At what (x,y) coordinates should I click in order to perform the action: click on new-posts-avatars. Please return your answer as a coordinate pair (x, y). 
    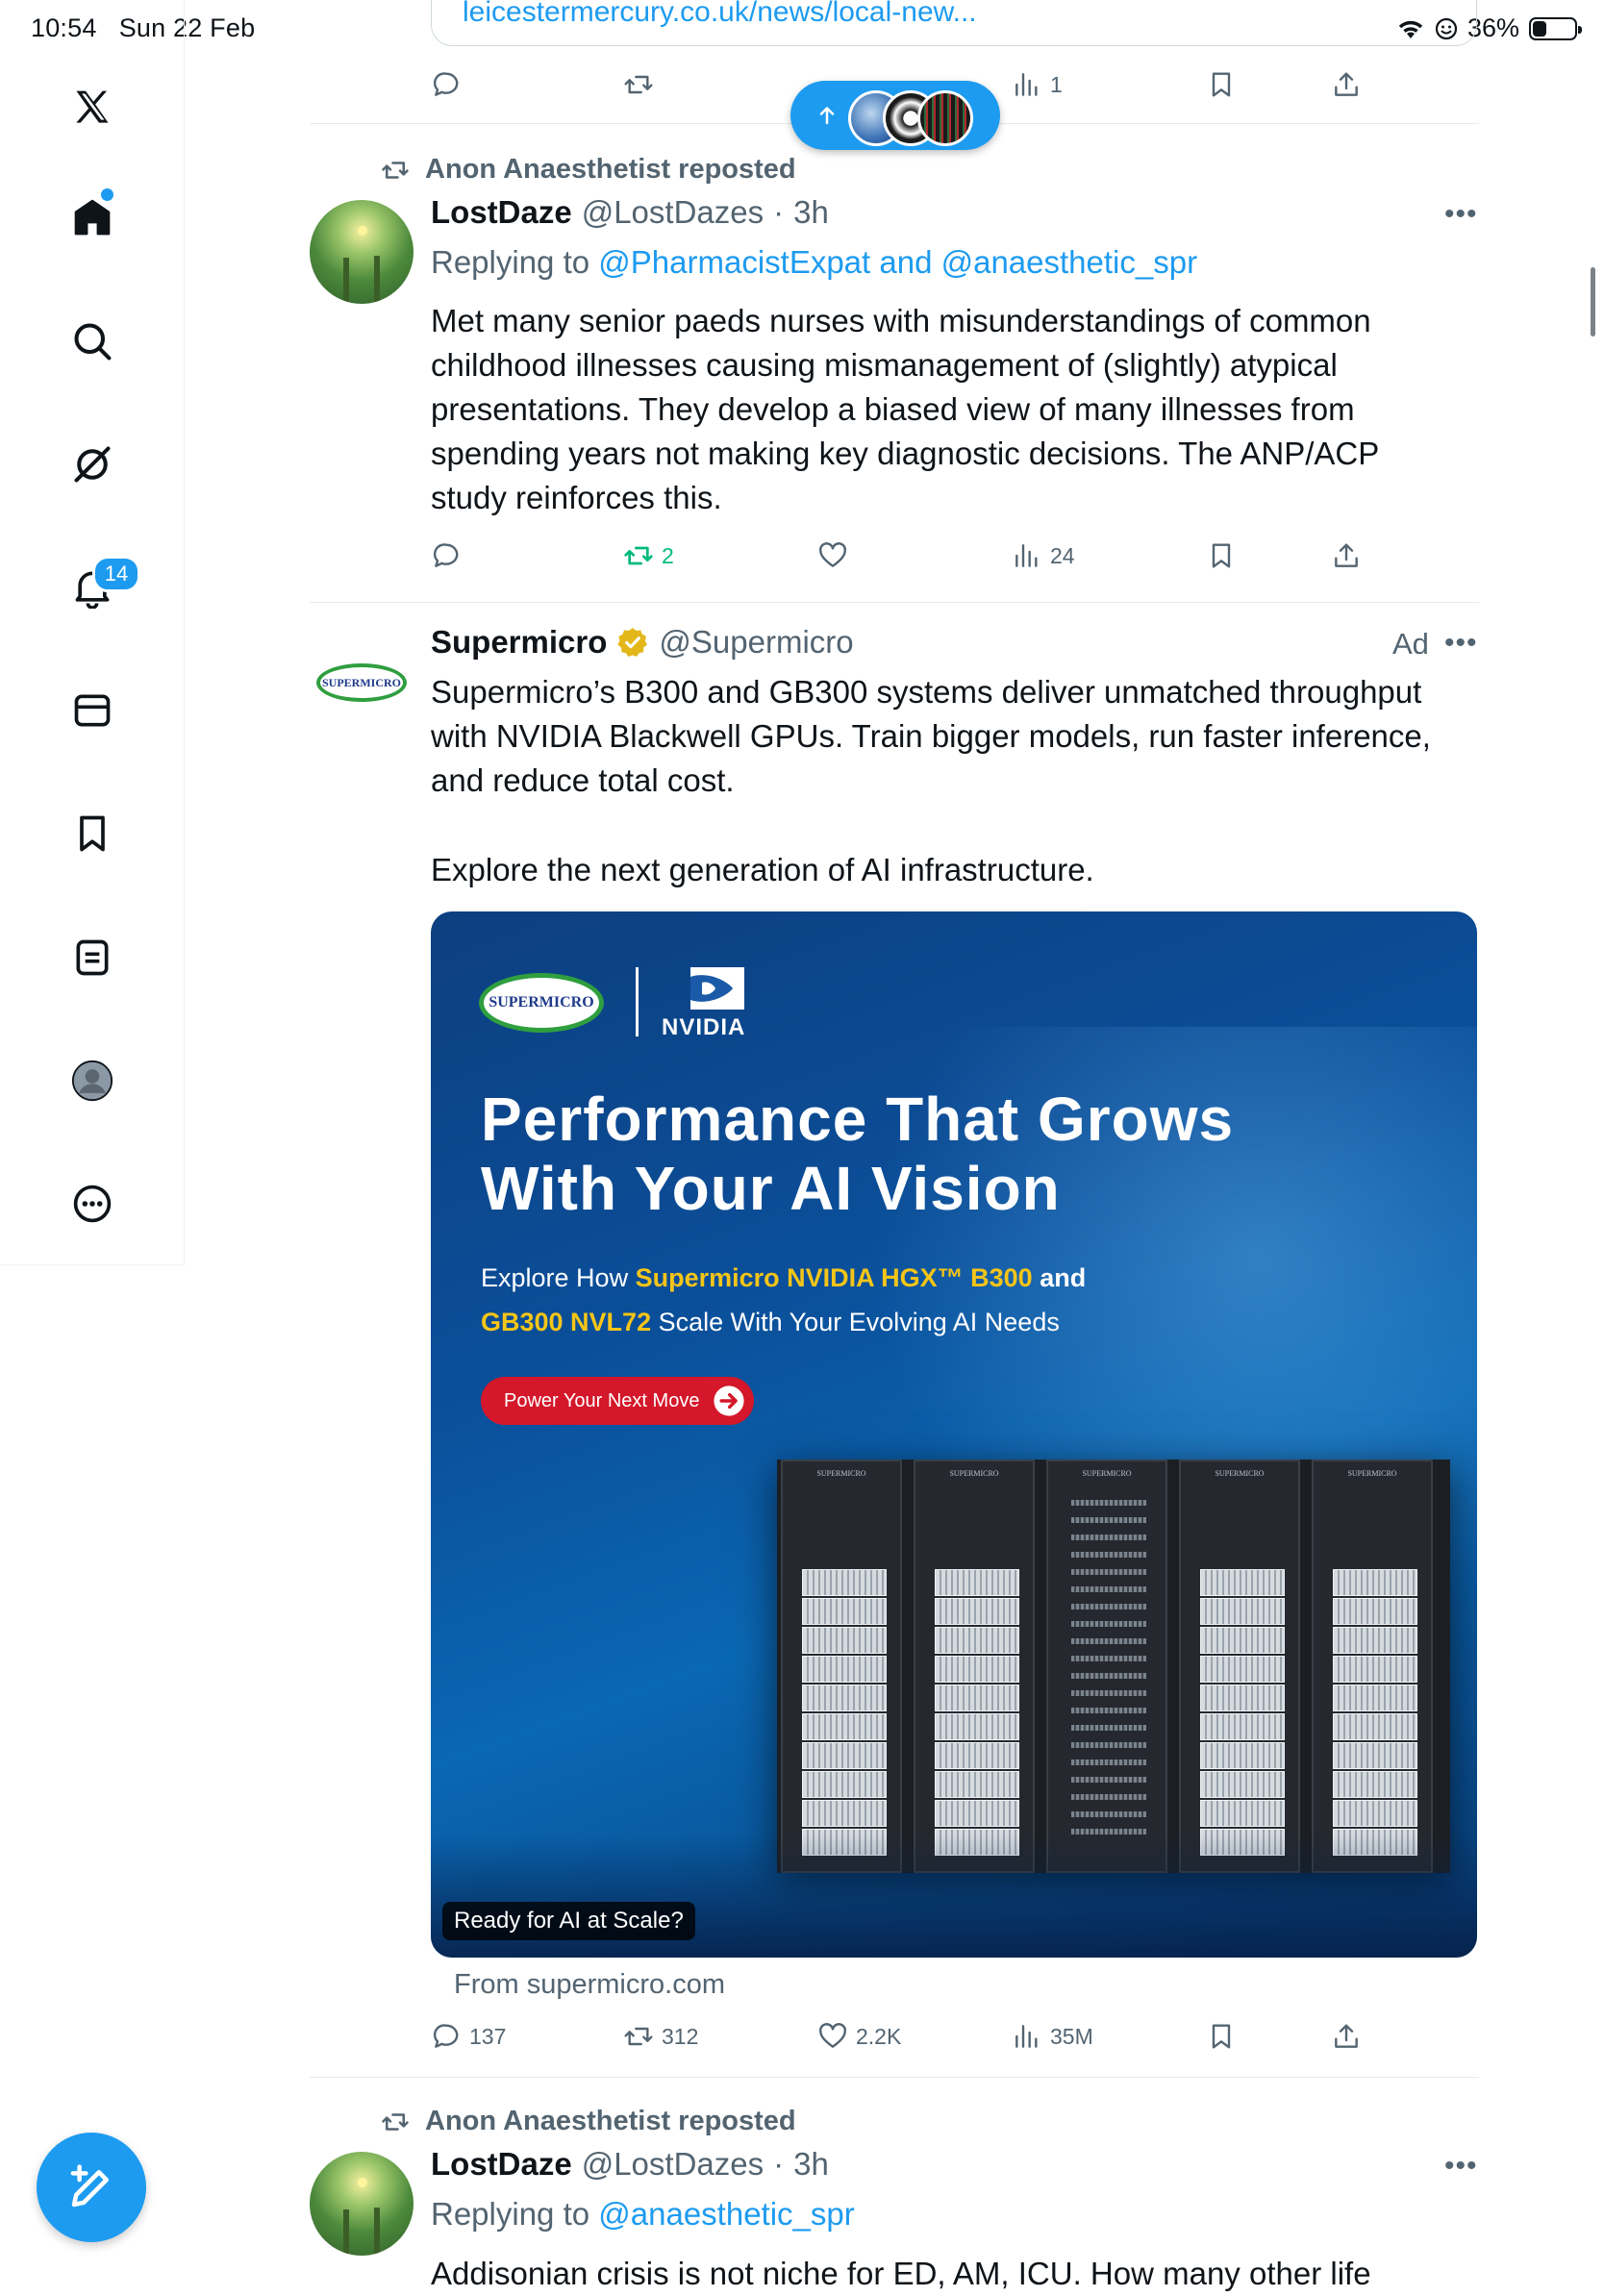
    Looking at the image, I should click on (910, 117).